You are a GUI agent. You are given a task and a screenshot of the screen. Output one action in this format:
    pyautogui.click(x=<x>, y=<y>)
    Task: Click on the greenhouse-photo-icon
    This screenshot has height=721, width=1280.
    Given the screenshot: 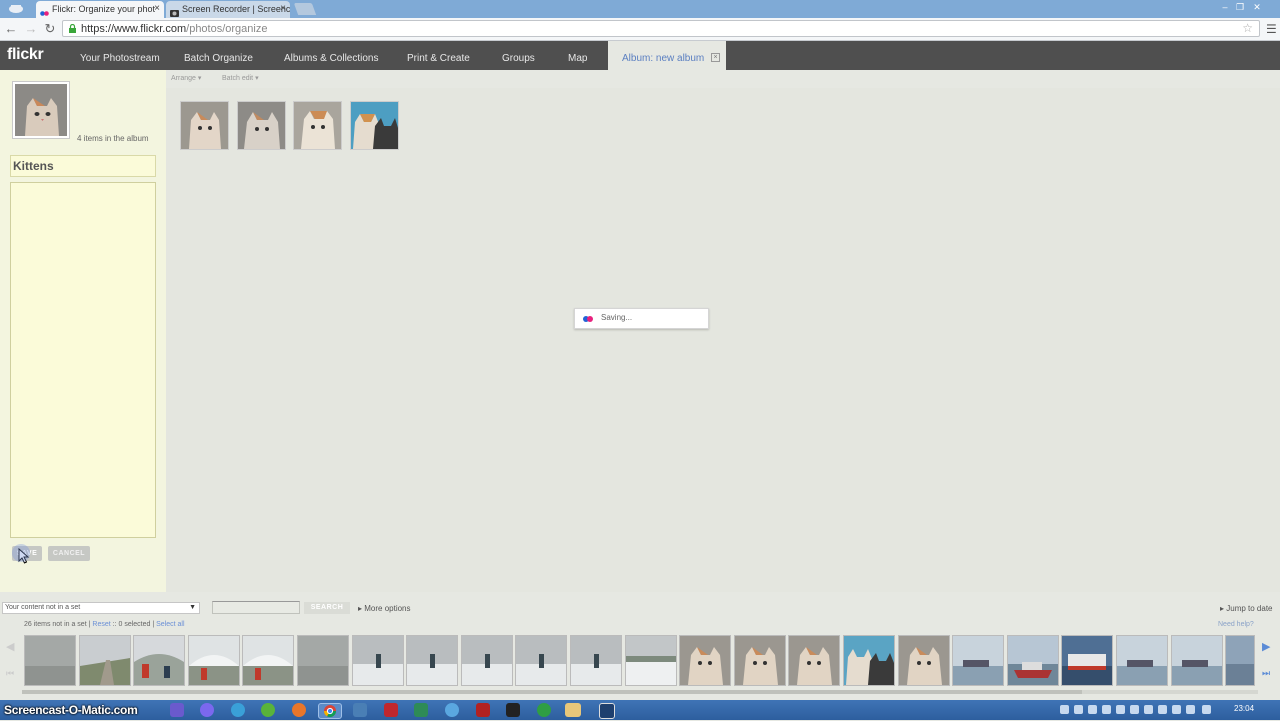 What is the action you would take?
    pyautogui.click(x=213, y=660)
    